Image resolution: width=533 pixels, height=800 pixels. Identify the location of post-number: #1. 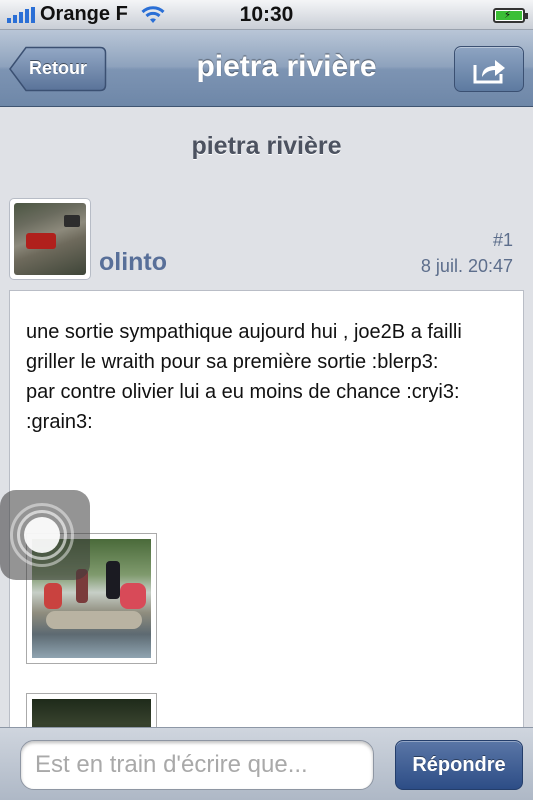
(502, 240).